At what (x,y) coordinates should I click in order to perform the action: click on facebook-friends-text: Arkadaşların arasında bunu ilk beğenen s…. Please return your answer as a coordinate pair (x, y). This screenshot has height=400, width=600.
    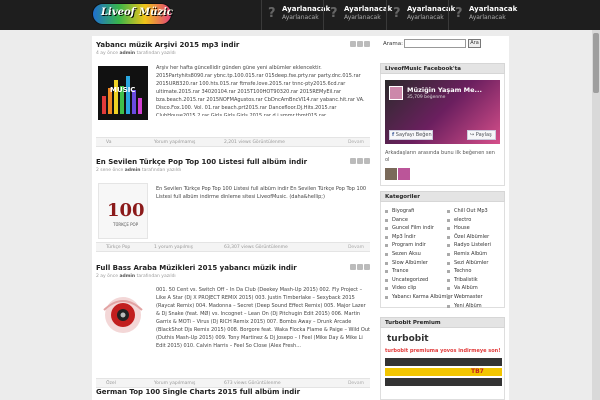
    Looking at the image, I should click on (440, 156).